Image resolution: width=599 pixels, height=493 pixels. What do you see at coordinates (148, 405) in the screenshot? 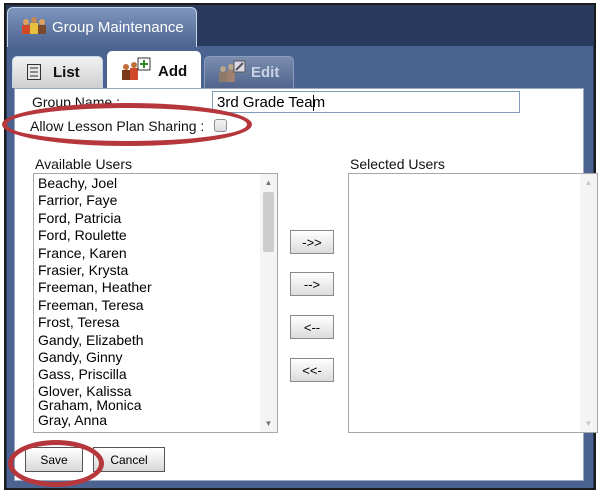
I see `list-item: Graham, Monica` at bounding box center [148, 405].